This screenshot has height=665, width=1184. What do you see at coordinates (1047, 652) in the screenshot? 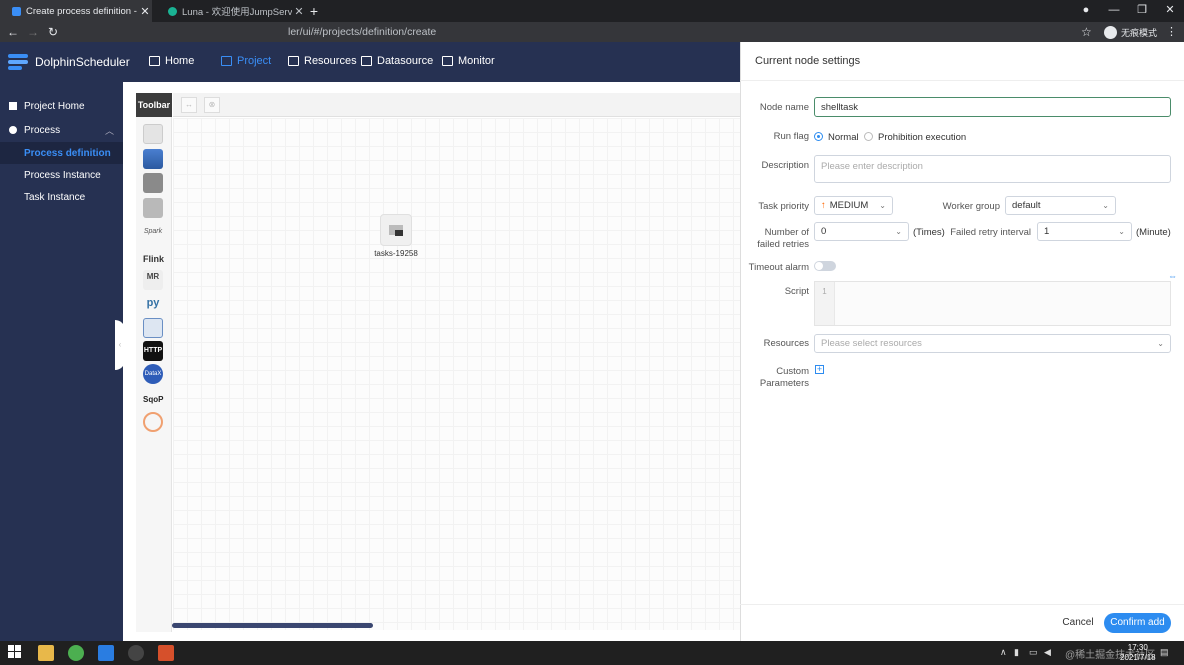
I see `volume-icon: ◀` at bounding box center [1047, 652].